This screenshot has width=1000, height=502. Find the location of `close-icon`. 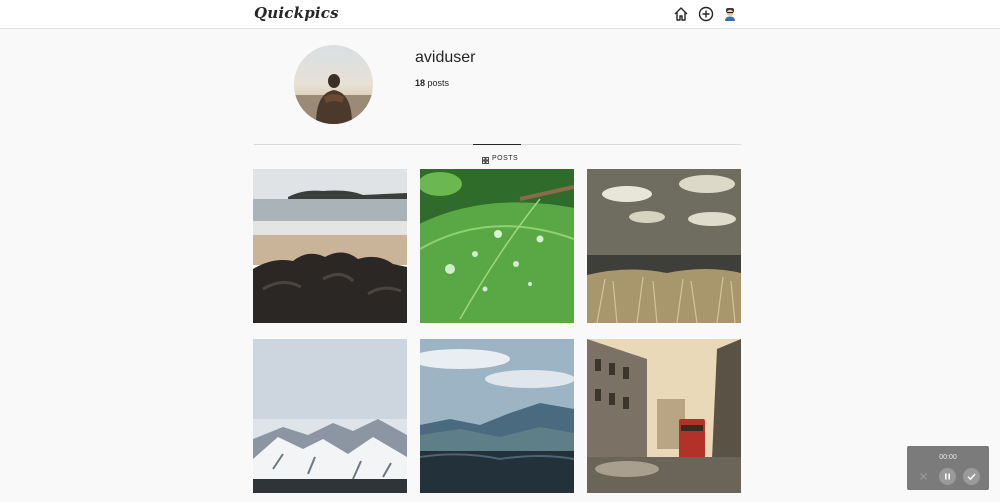

close-icon is located at coordinates (923, 476).